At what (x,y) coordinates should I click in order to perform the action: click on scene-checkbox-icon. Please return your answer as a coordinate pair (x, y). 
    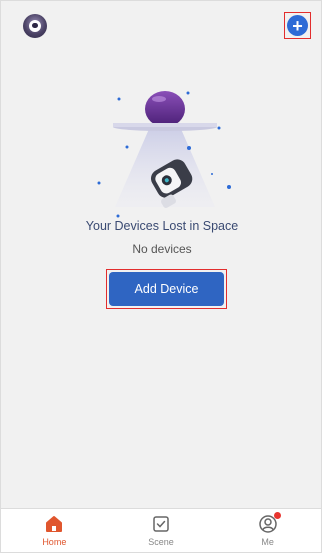
    Looking at the image, I should click on (161, 524).